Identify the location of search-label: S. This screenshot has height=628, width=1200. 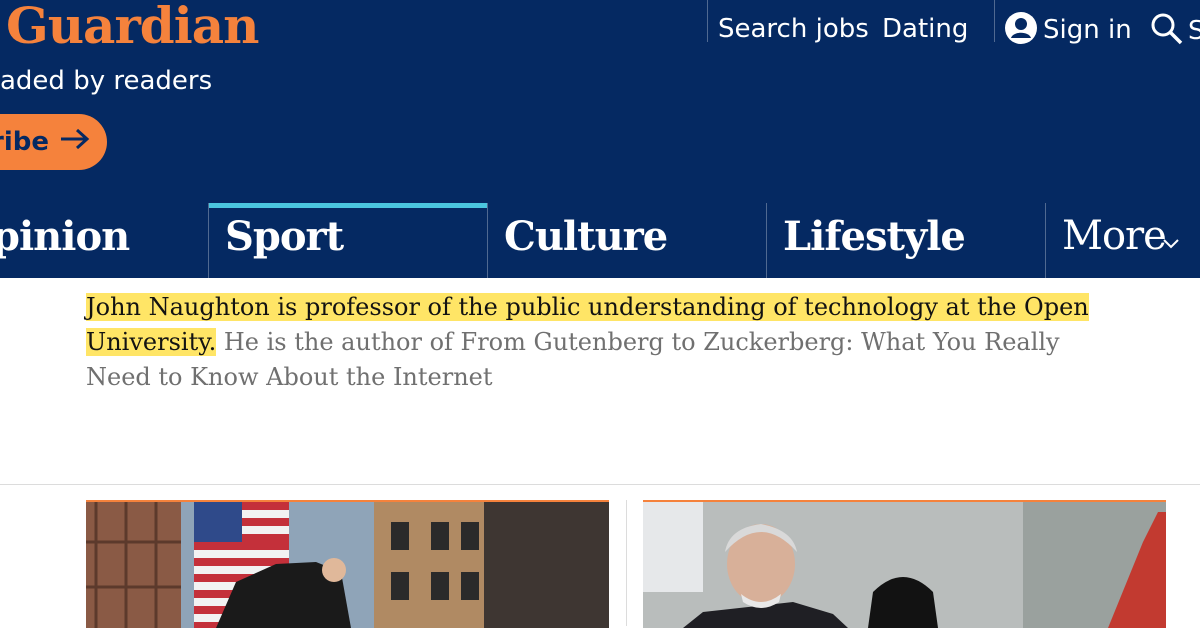
(1194, 31).